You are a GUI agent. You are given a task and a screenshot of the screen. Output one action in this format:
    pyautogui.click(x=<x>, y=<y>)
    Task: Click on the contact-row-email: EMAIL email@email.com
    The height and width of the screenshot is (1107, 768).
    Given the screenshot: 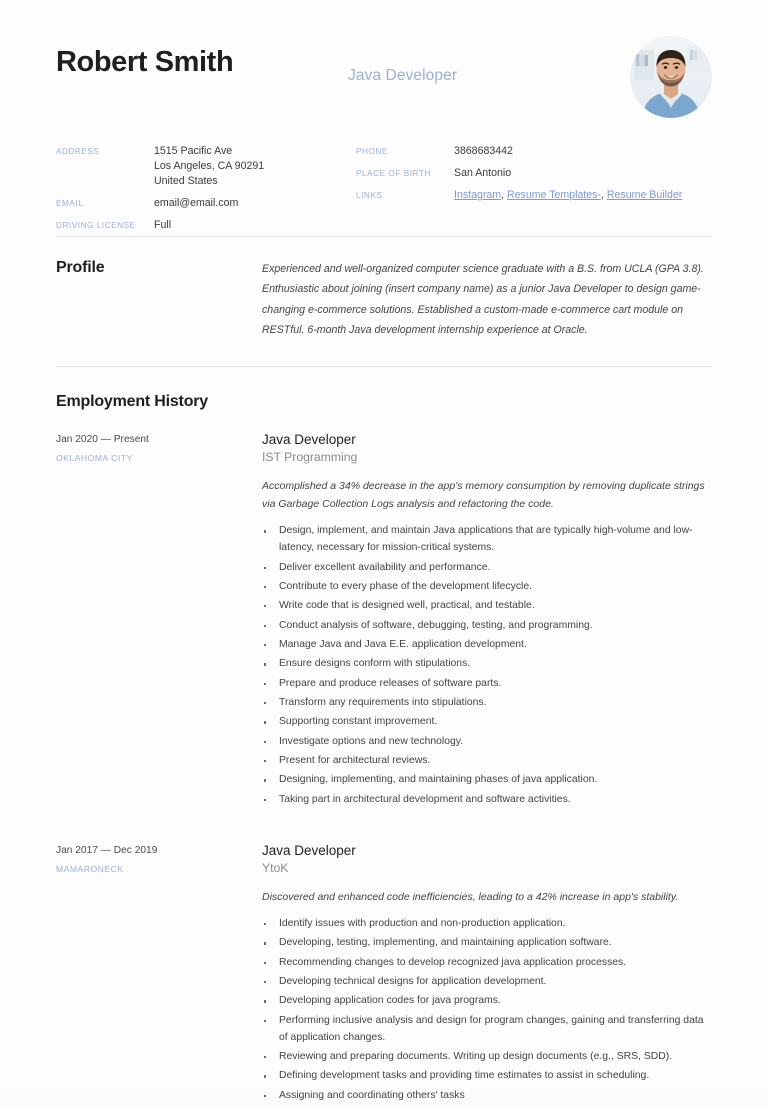 What is the action you would take?
    pyautogui.click(x=201, y=203)
    